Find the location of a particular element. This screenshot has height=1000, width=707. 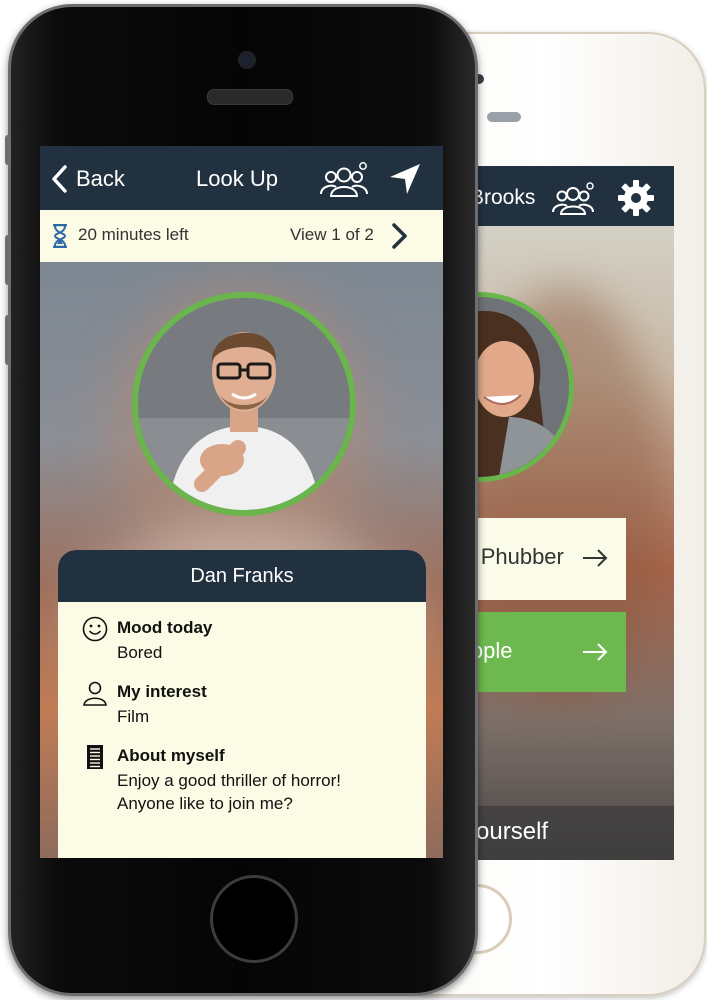

home-button is located at coordinates (254, 919).